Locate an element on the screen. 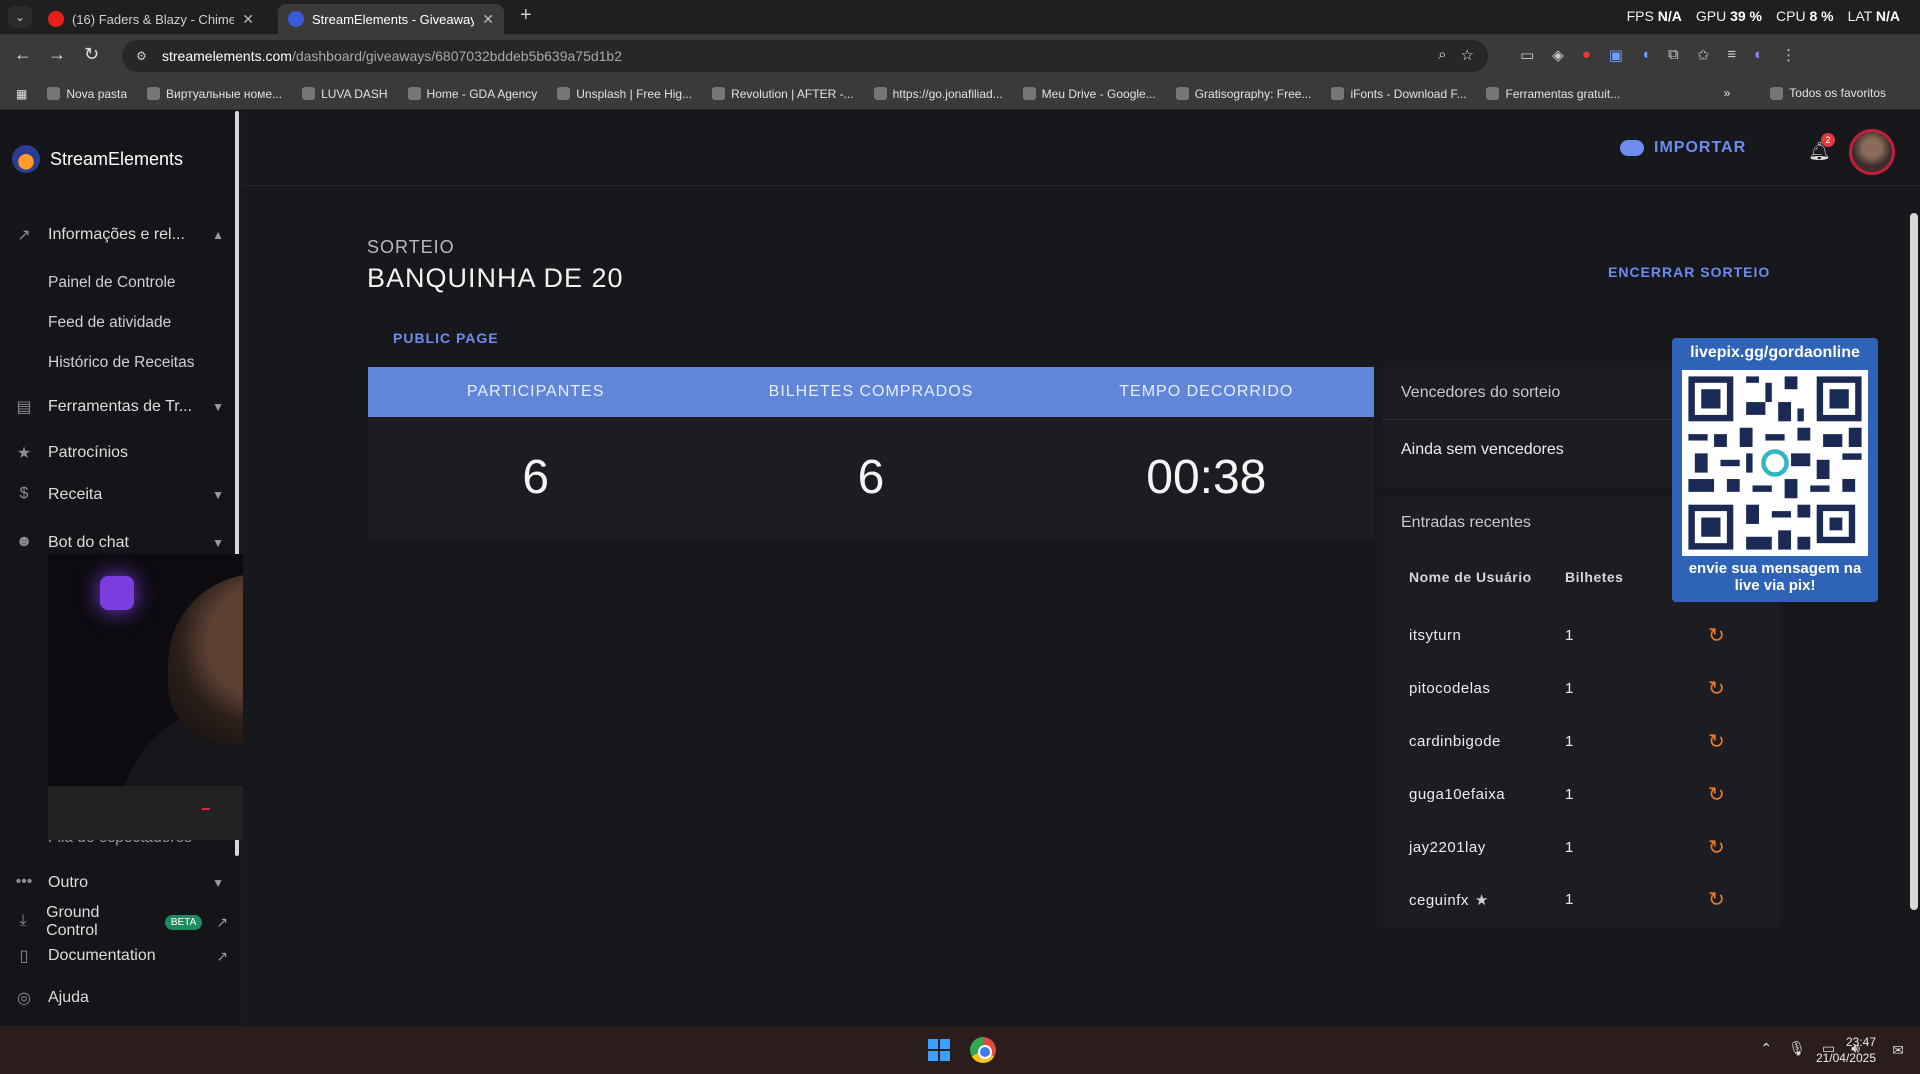 The height and width of the screenshot is (1074, 1920). favorites-icon: ✩ is located at coordinates (1703, 55).